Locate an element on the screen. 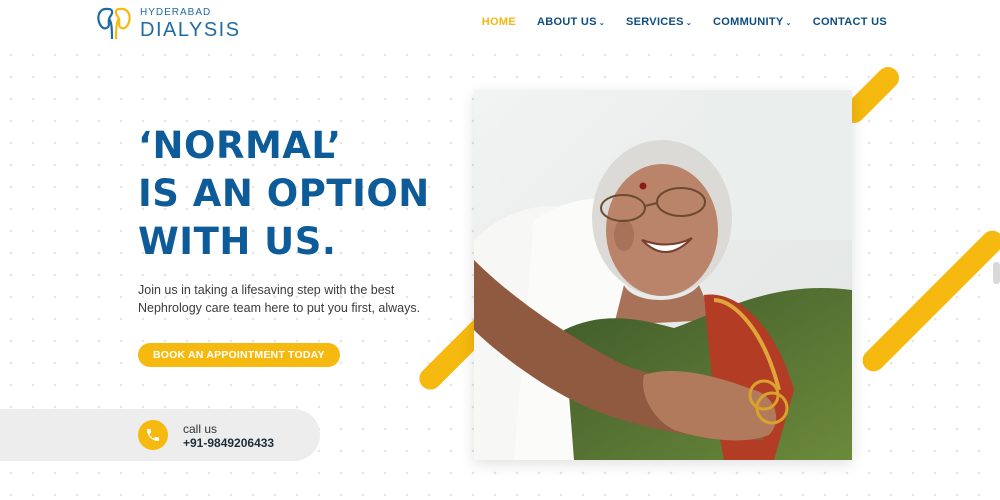  nav-services-label: SERVICES is located at coordinates (654, 22).